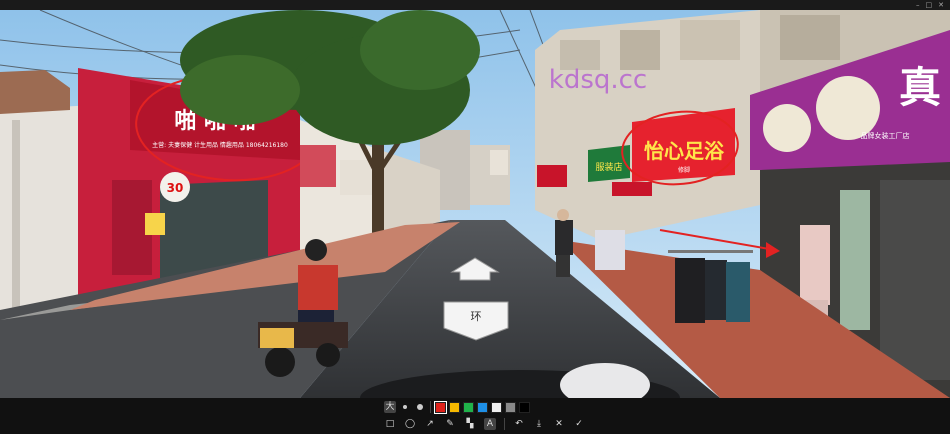  I want to click on pen-tool-icon: ✎, so click(450, 424).